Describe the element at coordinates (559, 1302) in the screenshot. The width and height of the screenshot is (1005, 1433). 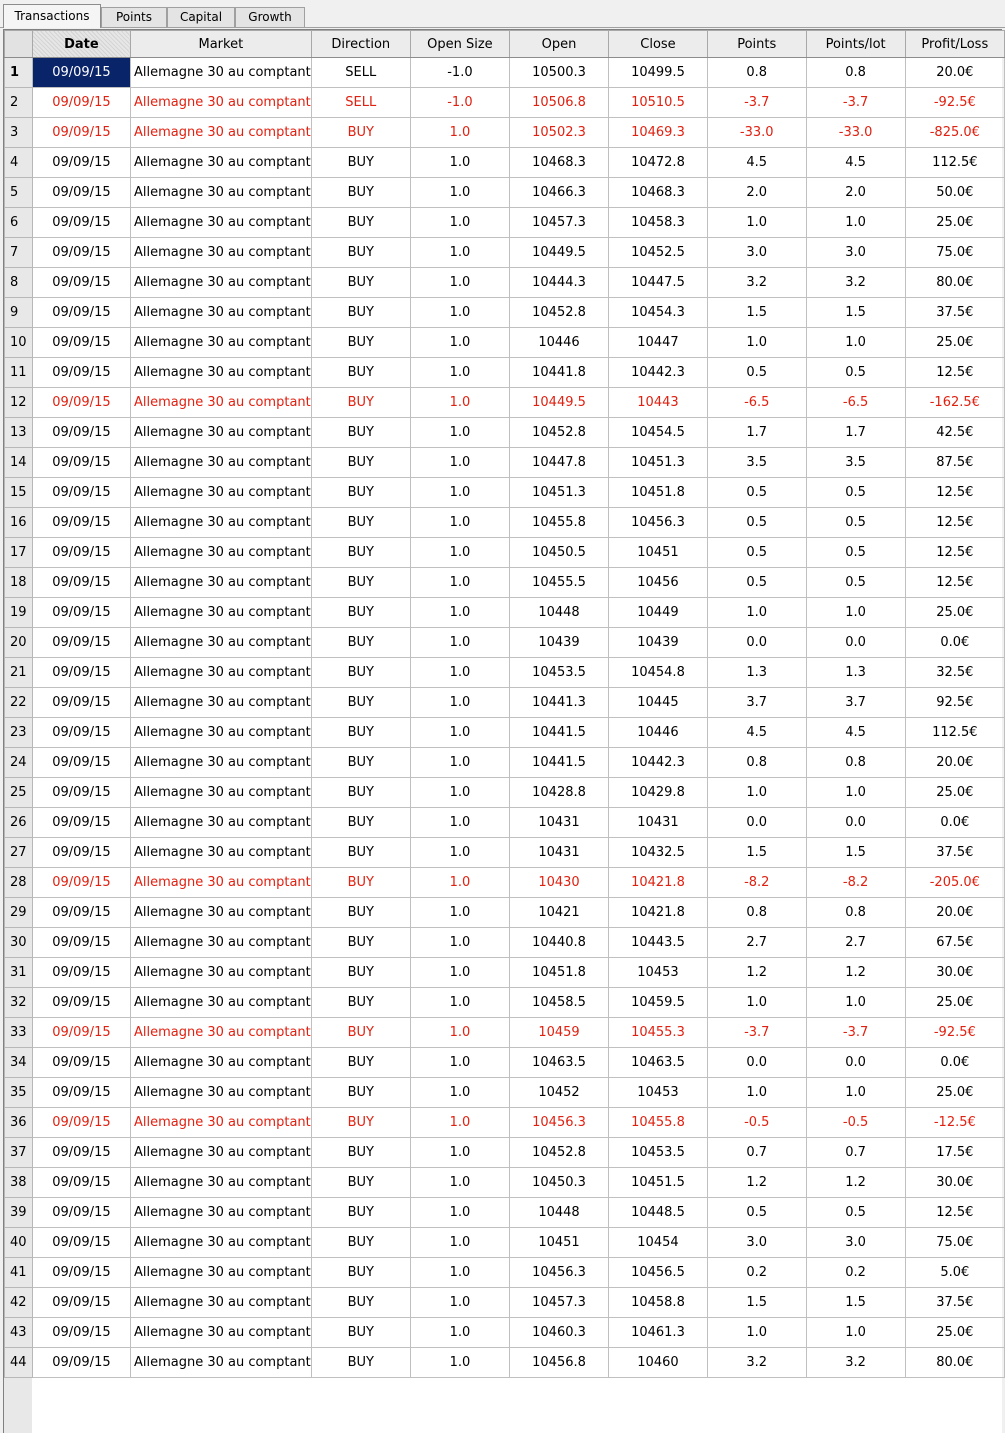
I see `cell-open: 10457.3` at that location.